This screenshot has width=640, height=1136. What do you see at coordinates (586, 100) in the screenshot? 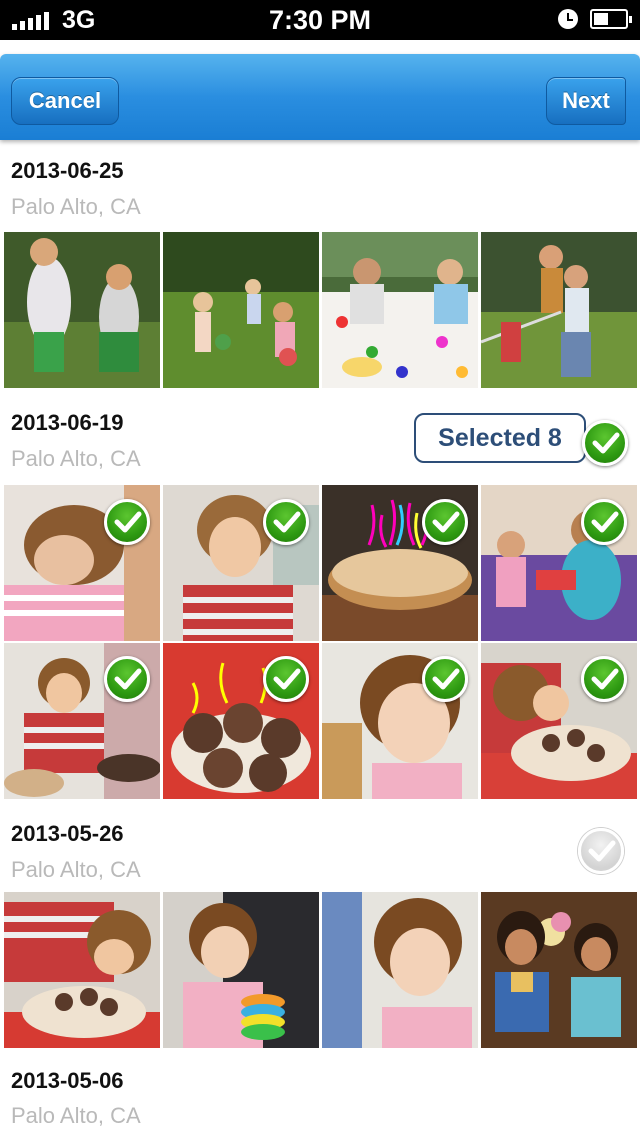
I see `next-button-label: Next` at bounding box center [586, 100].